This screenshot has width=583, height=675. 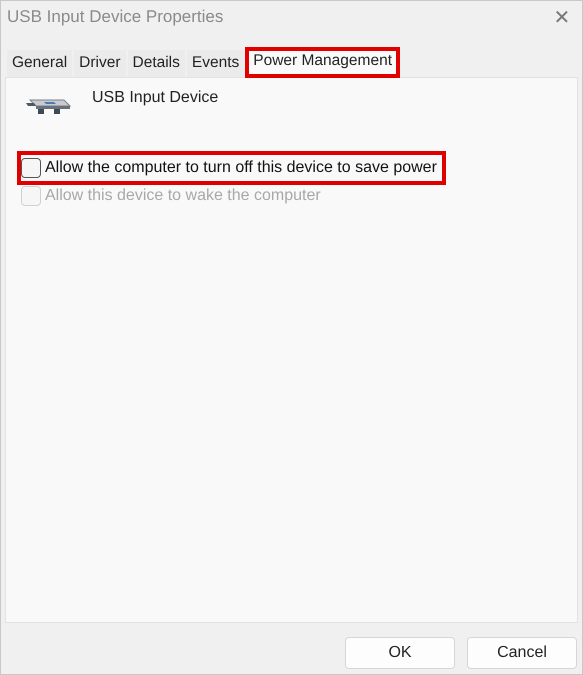 What do you see at coordinates (100, 63) in the screenshot?
I see `tab: Driver` at bounding box center [100, 63].